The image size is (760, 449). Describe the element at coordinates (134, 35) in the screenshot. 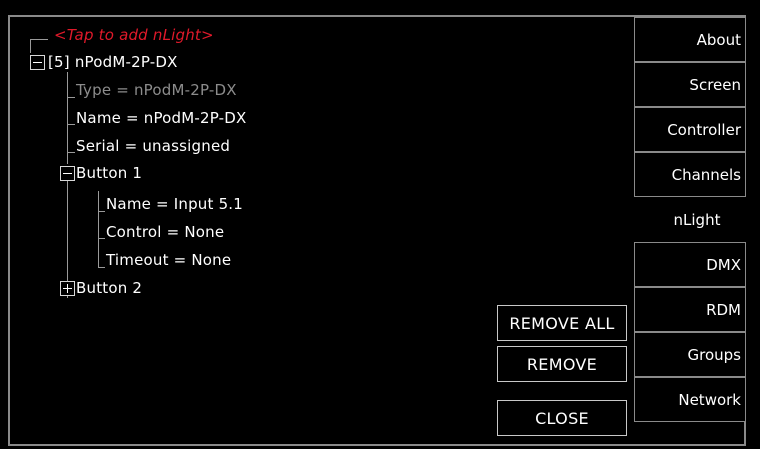

I see `add-nlight-prompt: <Tap to add nLight>` at that location.